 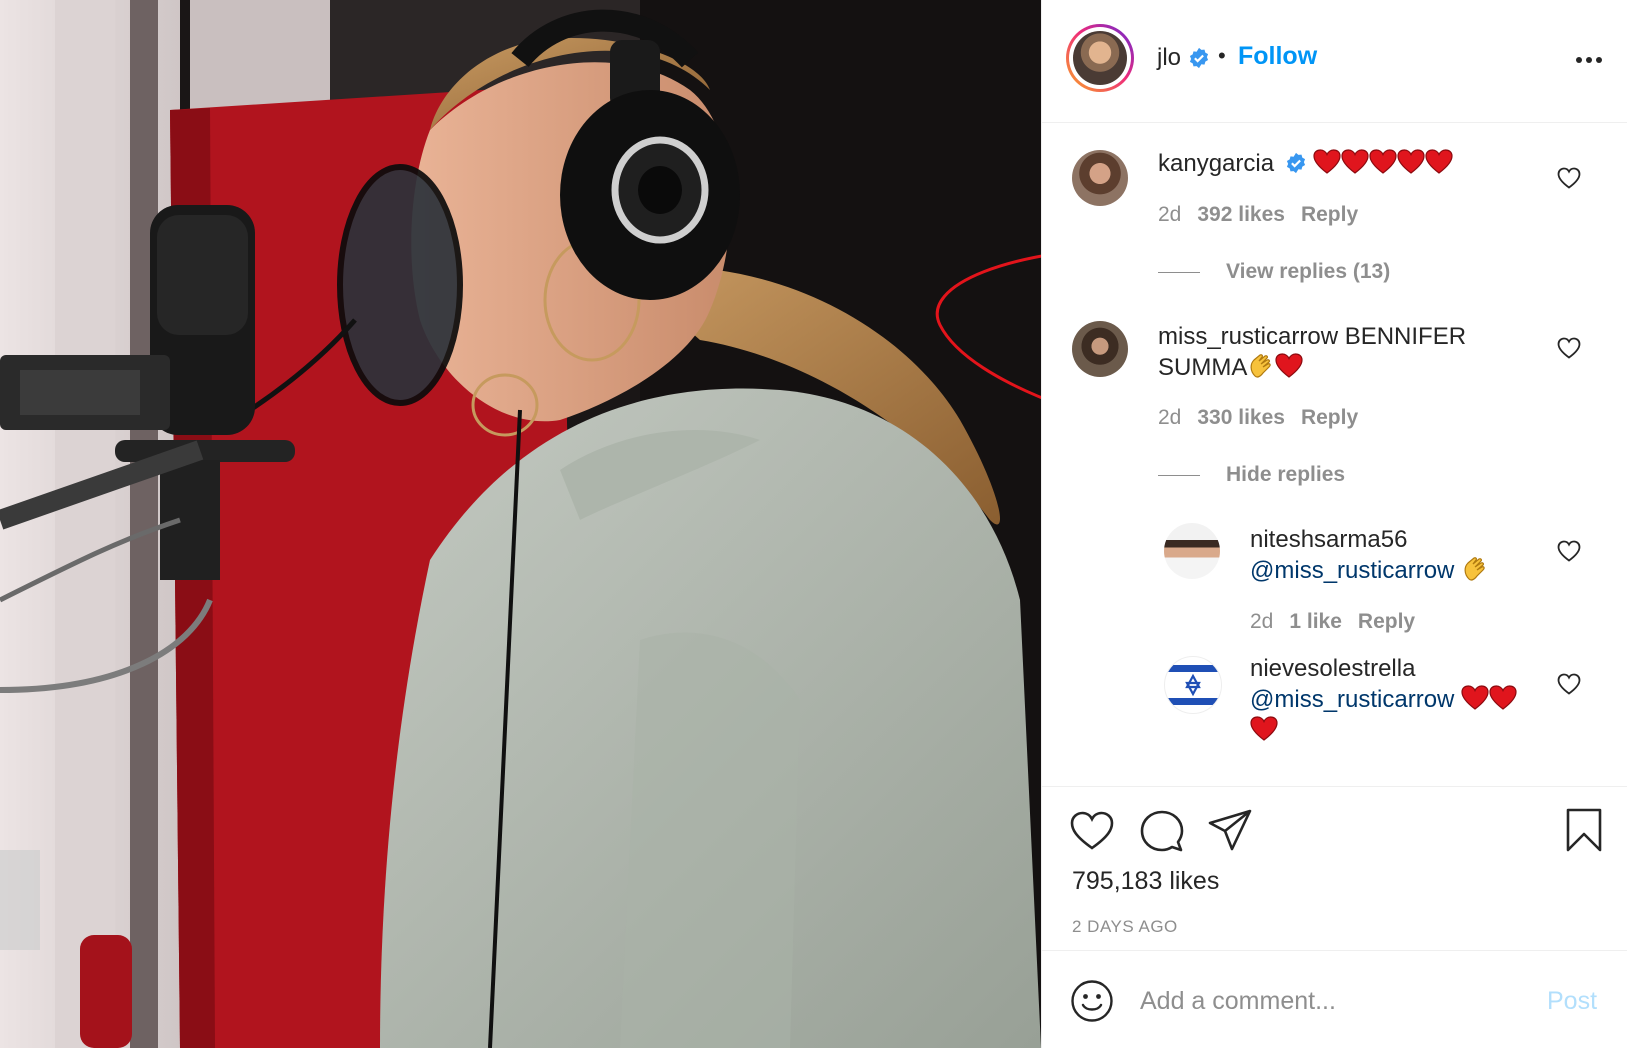 What do you see at coordinates (1251, 475) in the screenshot?
I see `hide-replies-button: Hide replies` at bounding box center [1251, 475].